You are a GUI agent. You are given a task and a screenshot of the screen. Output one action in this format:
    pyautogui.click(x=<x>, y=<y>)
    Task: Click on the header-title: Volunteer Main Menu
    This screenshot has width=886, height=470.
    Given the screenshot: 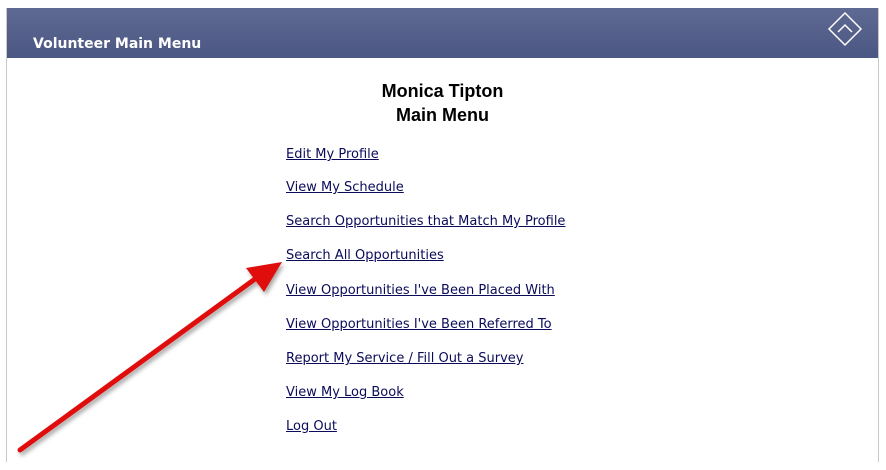 What is the action you would take?
    pyautogui.click(x=117, y=44)
    